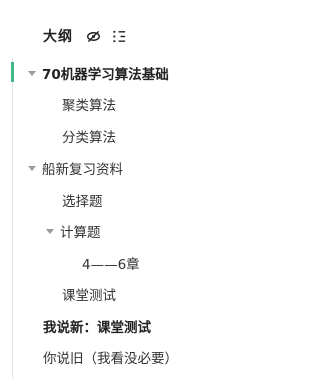  What do you see at coordinates (93, 36) in the screenshot?
I see `eye-off-icon` at bounding box center [93, 36].